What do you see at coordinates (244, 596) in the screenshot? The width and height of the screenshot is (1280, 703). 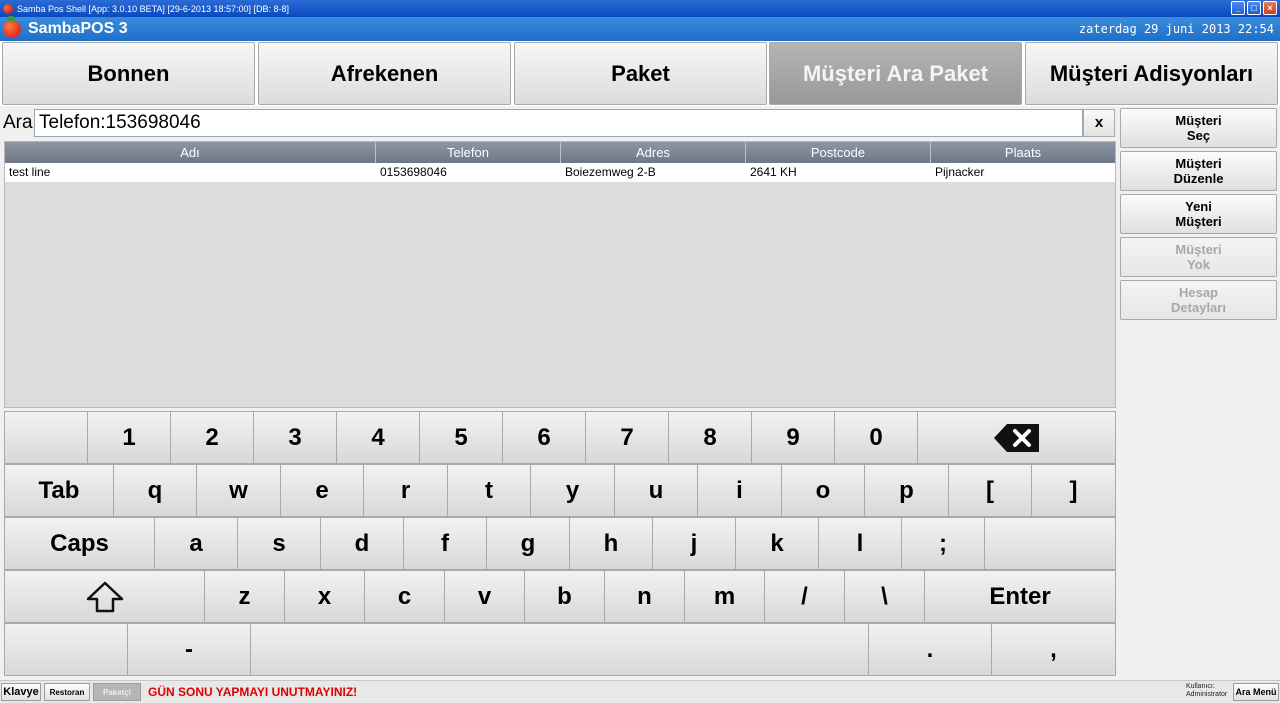 I see `key-z: z` at bounding box center [244, 596].